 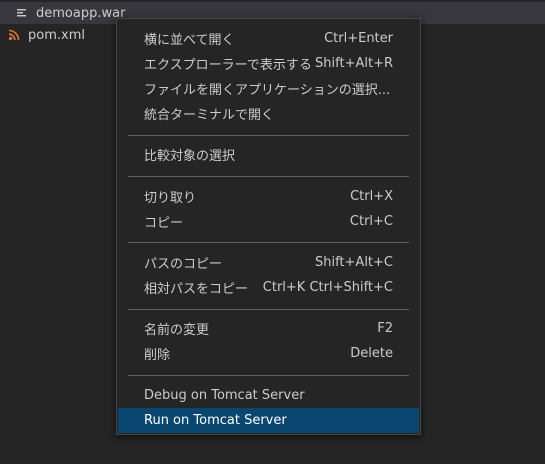 I want to click on file-item-label: demoapp.war, so click(x=81, y=13).